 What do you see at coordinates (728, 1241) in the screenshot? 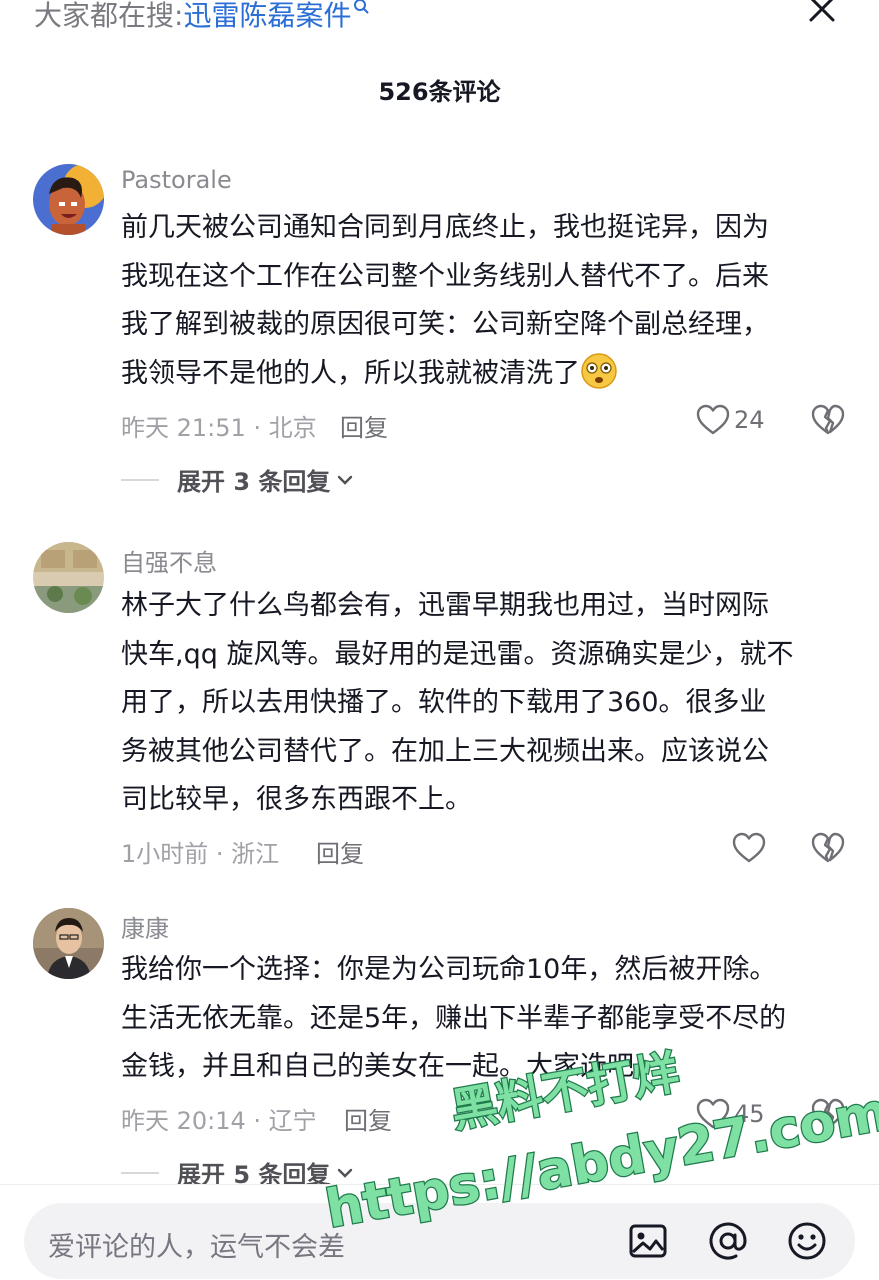
I see `at-icon` at bounding box center [728, 1241].